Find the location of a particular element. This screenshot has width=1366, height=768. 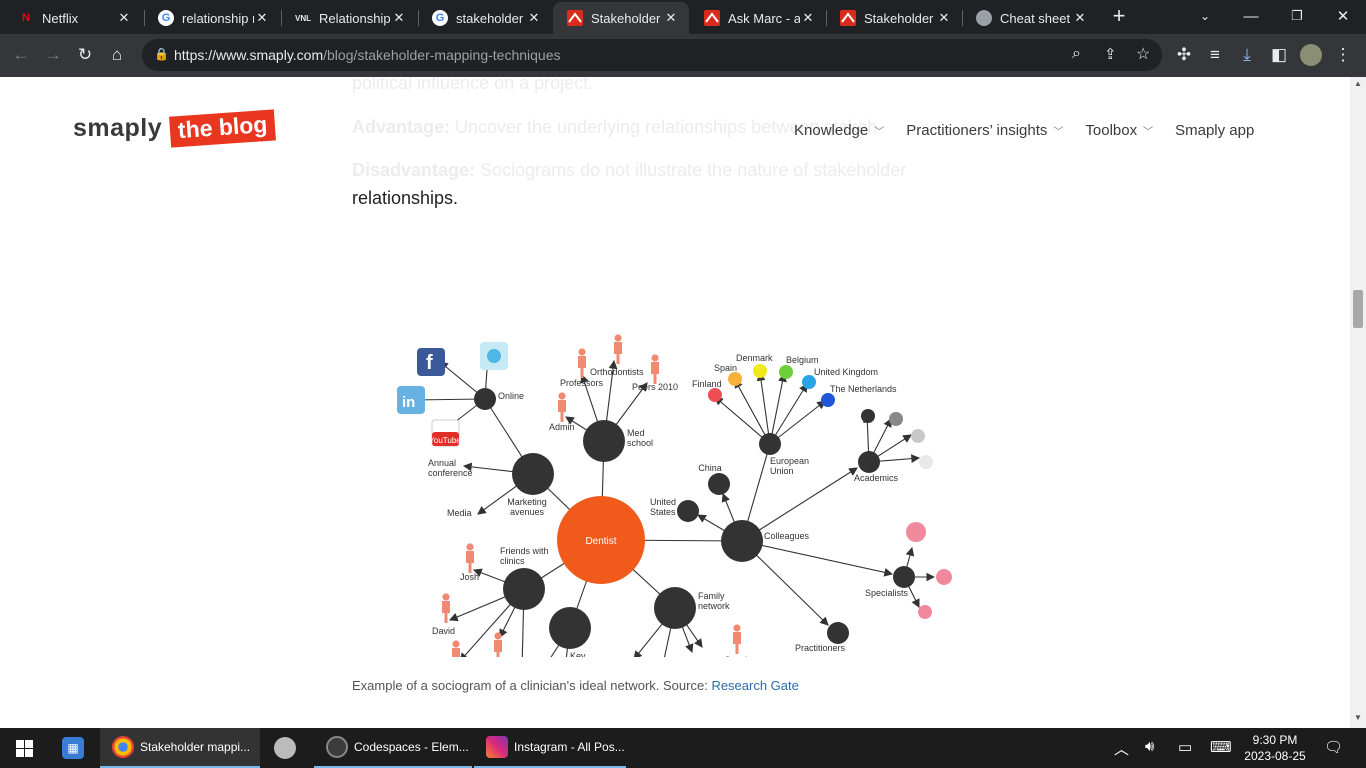

tab-relationship-vnl: VNL Relationship M ✕ is located at coordinates (349, 18).